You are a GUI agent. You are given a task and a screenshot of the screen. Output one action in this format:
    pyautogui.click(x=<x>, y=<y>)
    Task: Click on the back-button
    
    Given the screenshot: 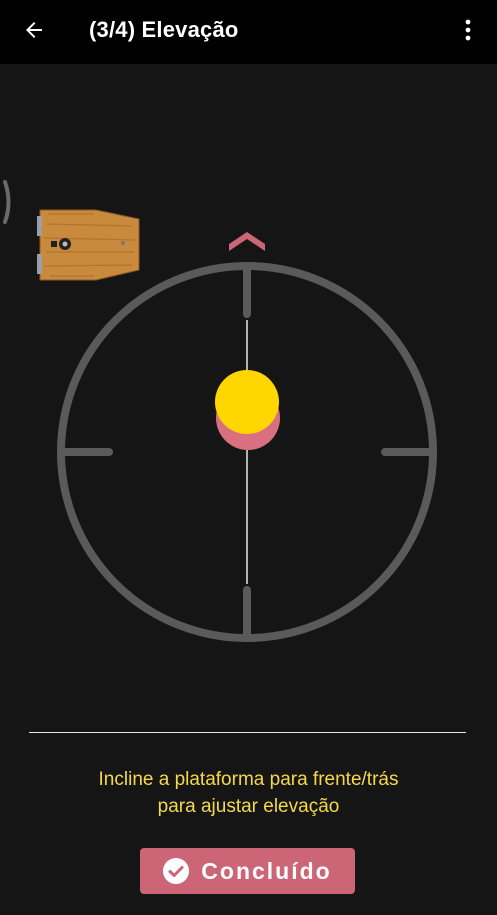 What is the action you would take?
    pyautogui.click(x=34, y=30)
    